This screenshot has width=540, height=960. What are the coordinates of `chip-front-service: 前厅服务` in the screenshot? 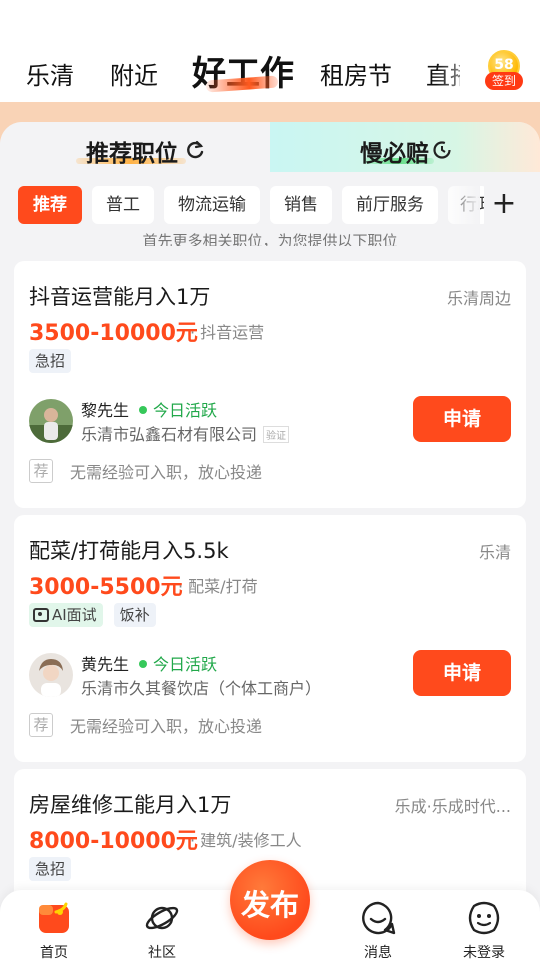 It's located at (390, 205).